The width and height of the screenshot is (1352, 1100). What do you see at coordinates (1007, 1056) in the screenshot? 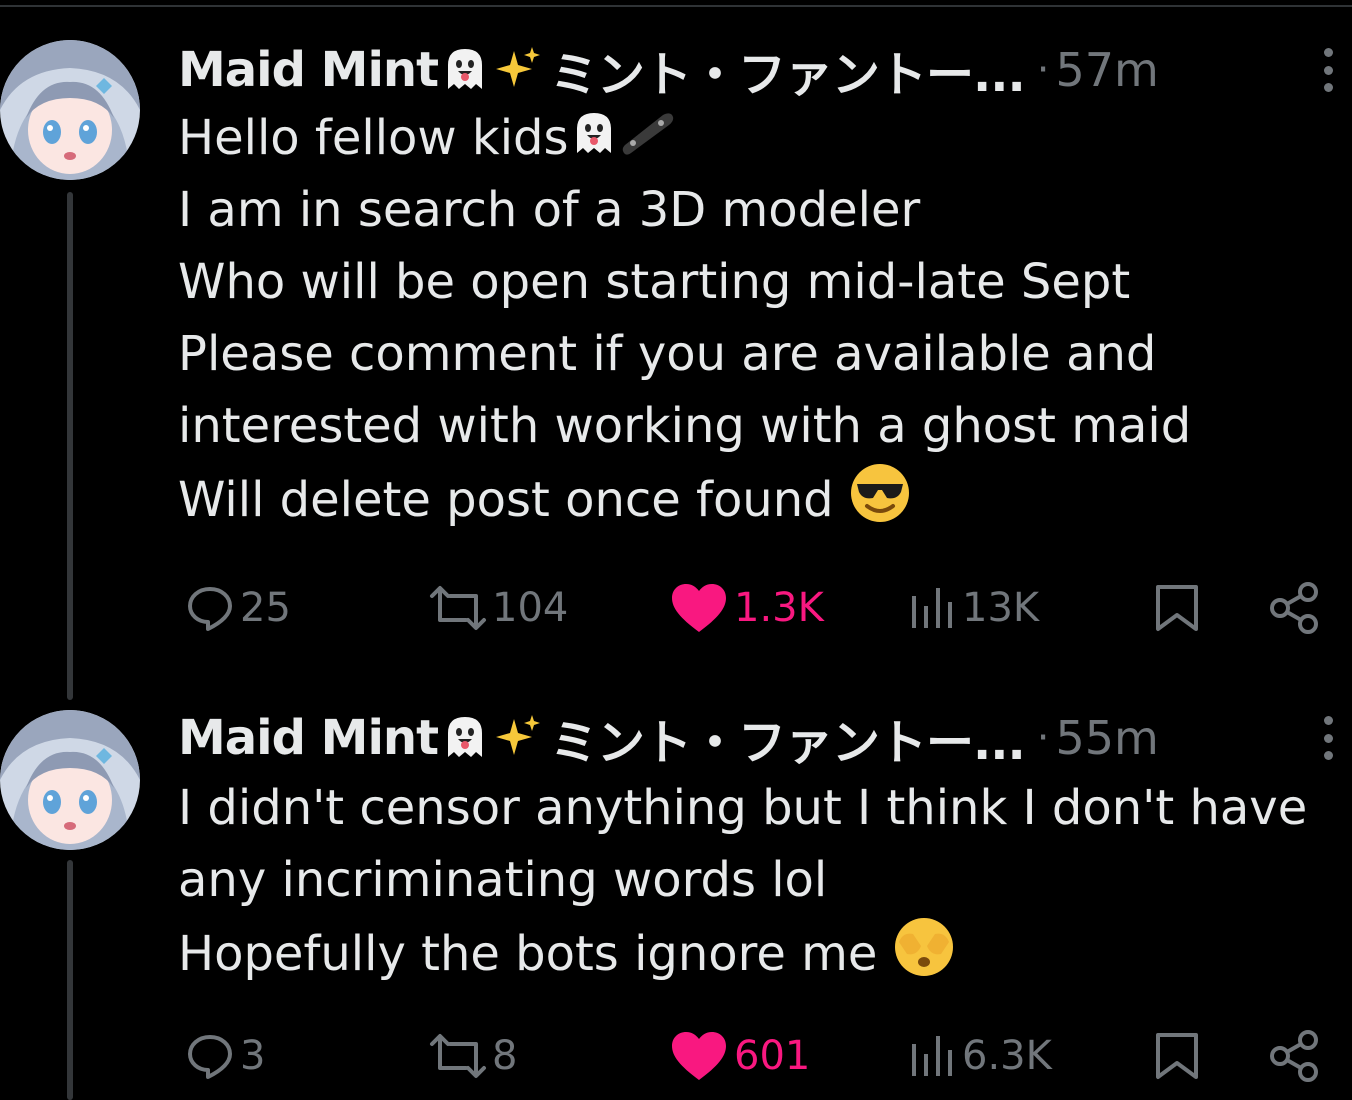
I see `view-count: 6.3K` at bounding box center [1007, 1056].